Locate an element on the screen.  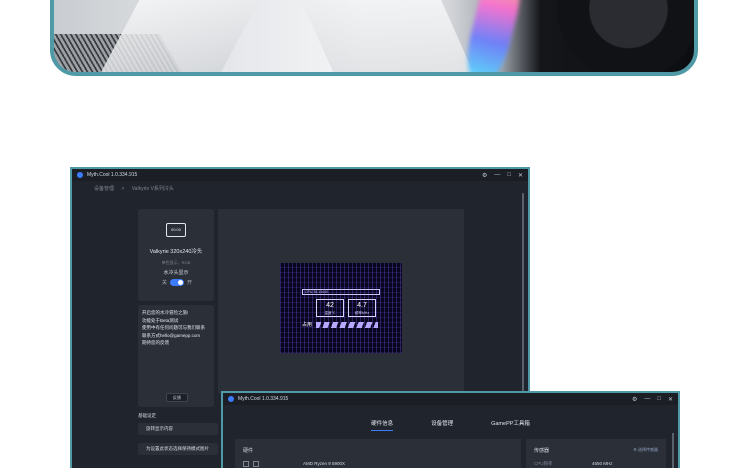
toggle-off-label: 关 is located at coordinates (165, 283).